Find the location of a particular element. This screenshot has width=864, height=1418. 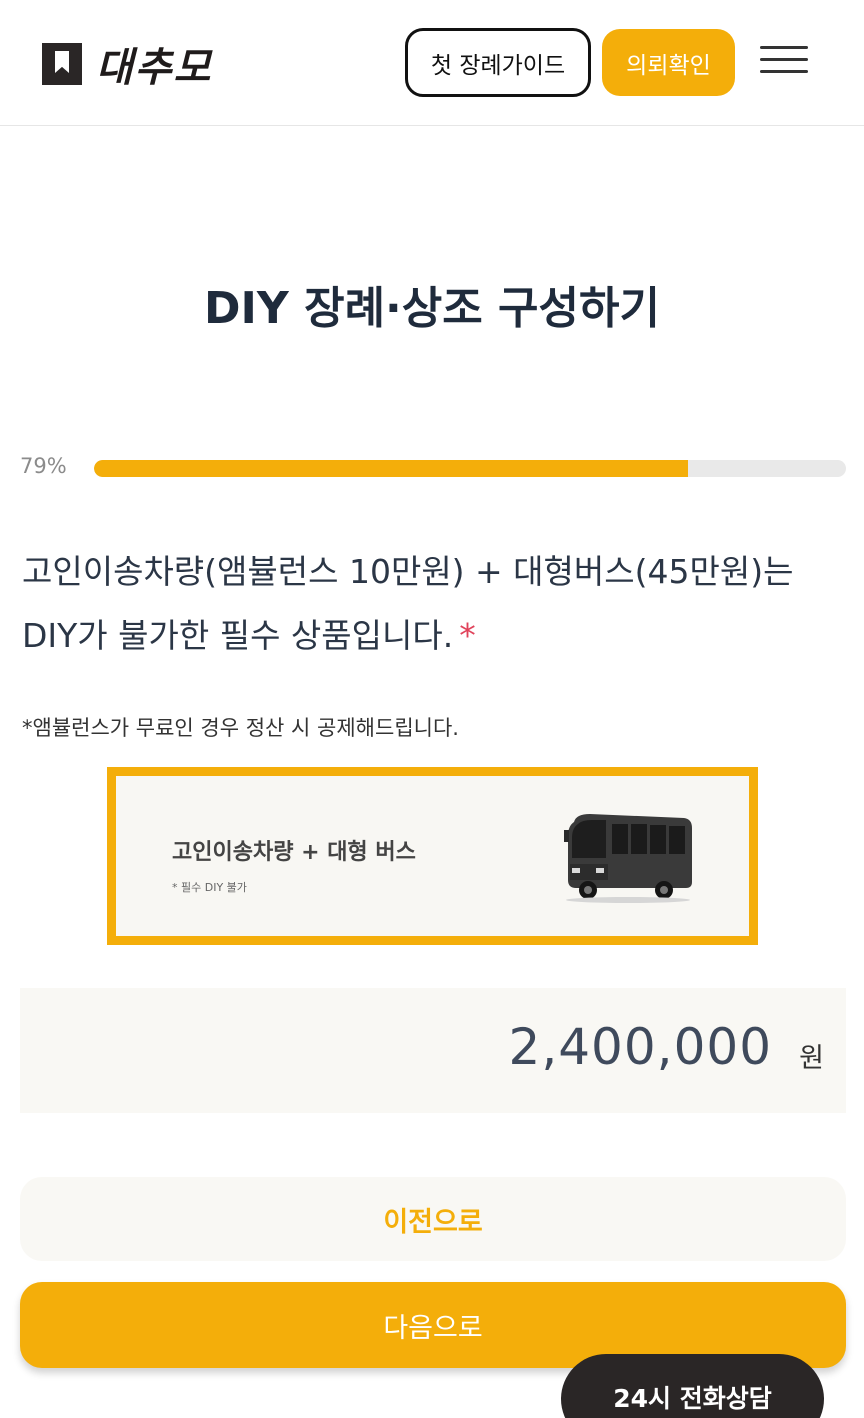

header: 대추모 첫 장례가이드 의뢰확인 is located at coordinates (432, 63).